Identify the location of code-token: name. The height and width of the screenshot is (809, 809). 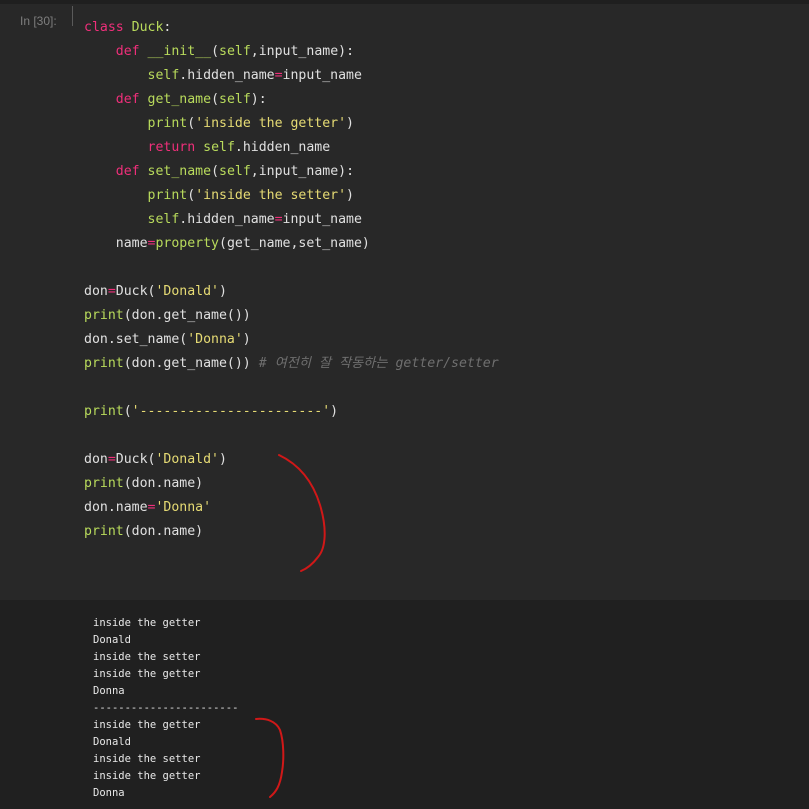
(116, 243).